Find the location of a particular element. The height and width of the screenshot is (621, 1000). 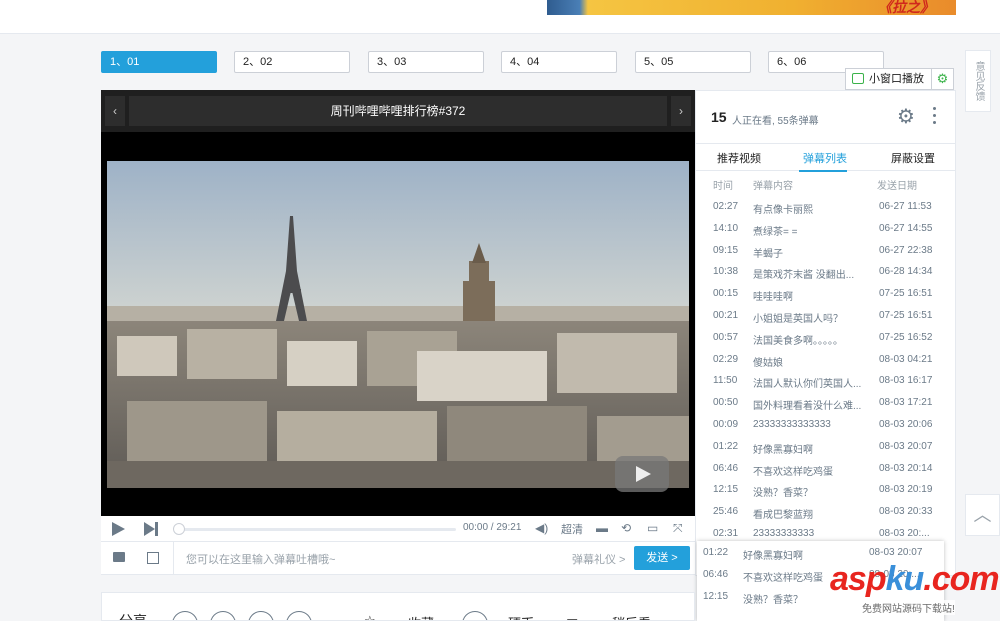

danmaku-etiquette-link: 弹幕礼仪 > is located at coordinates (598, 559).